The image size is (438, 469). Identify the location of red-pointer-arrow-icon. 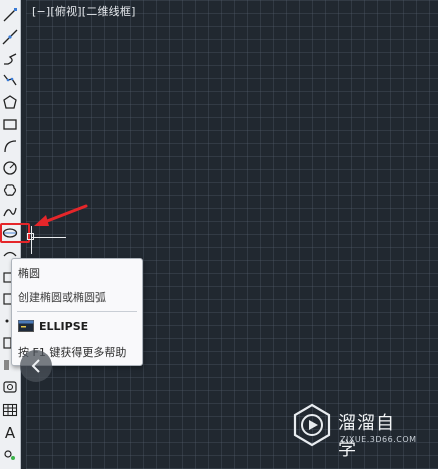
(61, 215).